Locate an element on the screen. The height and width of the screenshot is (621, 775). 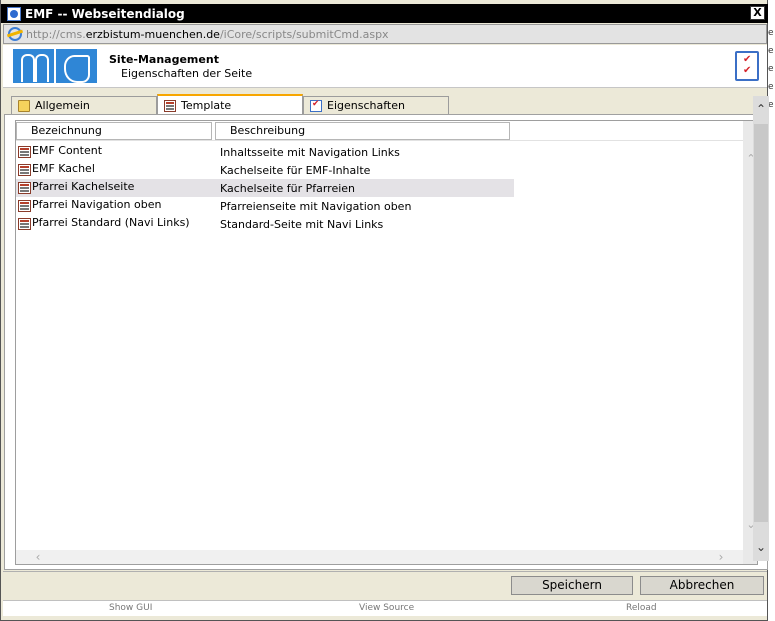
column-header-beschreibung: Beschreibung is located at coordinates (362, 131).